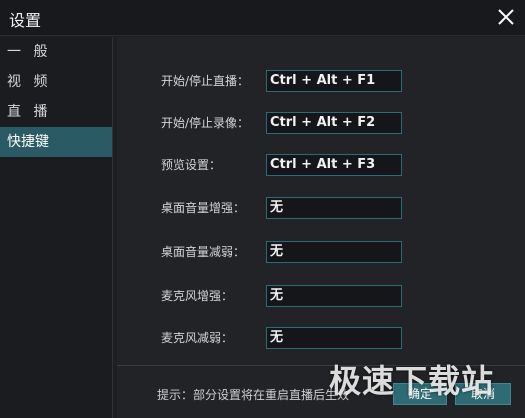 The width and height of the screenshot is (525, 418). I want to click on hotkey-label: 桌面音量增强：, so click(203, 208).